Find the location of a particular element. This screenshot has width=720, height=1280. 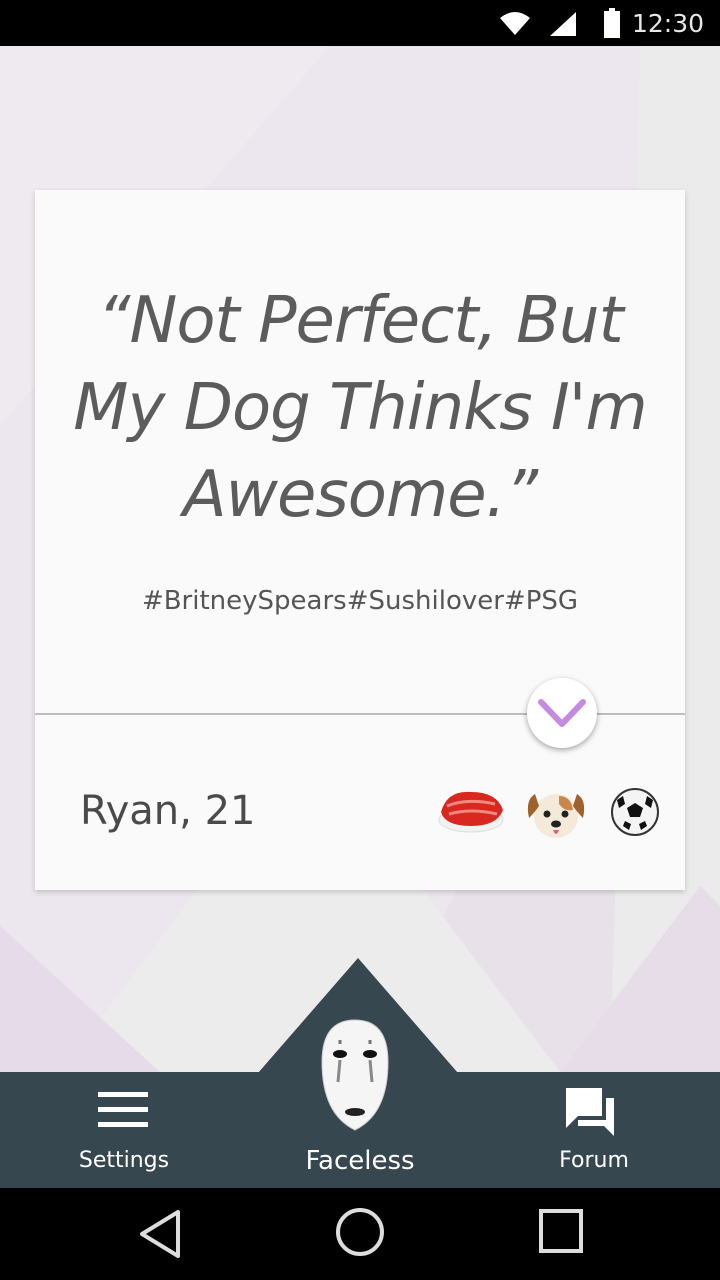

quote-line-1: “Not Perfect, But is located at coordinates (360, 321).